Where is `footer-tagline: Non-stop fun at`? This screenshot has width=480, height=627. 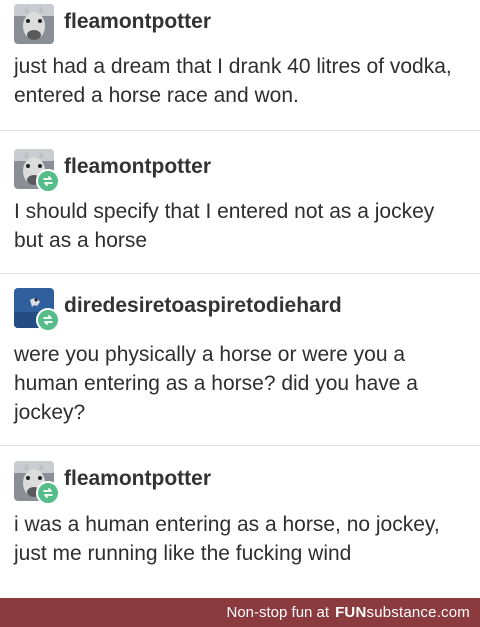
footer-tagline: Non-stop fun at is located at coordinates (278, 612).